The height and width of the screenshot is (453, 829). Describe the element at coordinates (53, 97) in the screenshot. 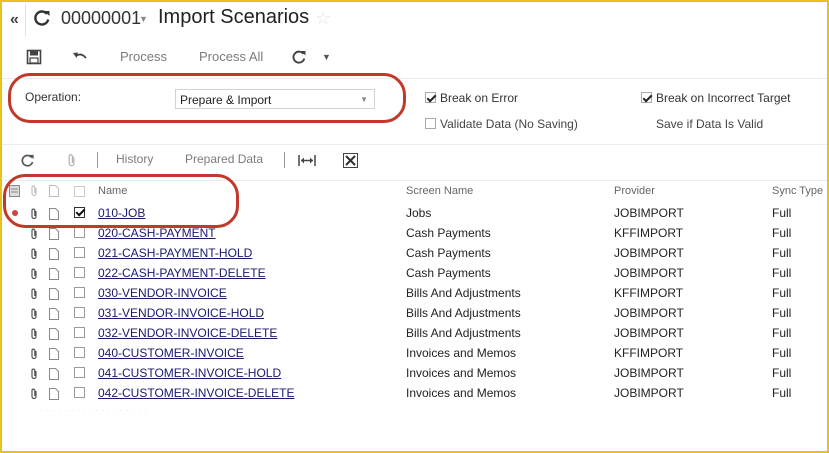

I see `operation-label: Operation:` at that location.